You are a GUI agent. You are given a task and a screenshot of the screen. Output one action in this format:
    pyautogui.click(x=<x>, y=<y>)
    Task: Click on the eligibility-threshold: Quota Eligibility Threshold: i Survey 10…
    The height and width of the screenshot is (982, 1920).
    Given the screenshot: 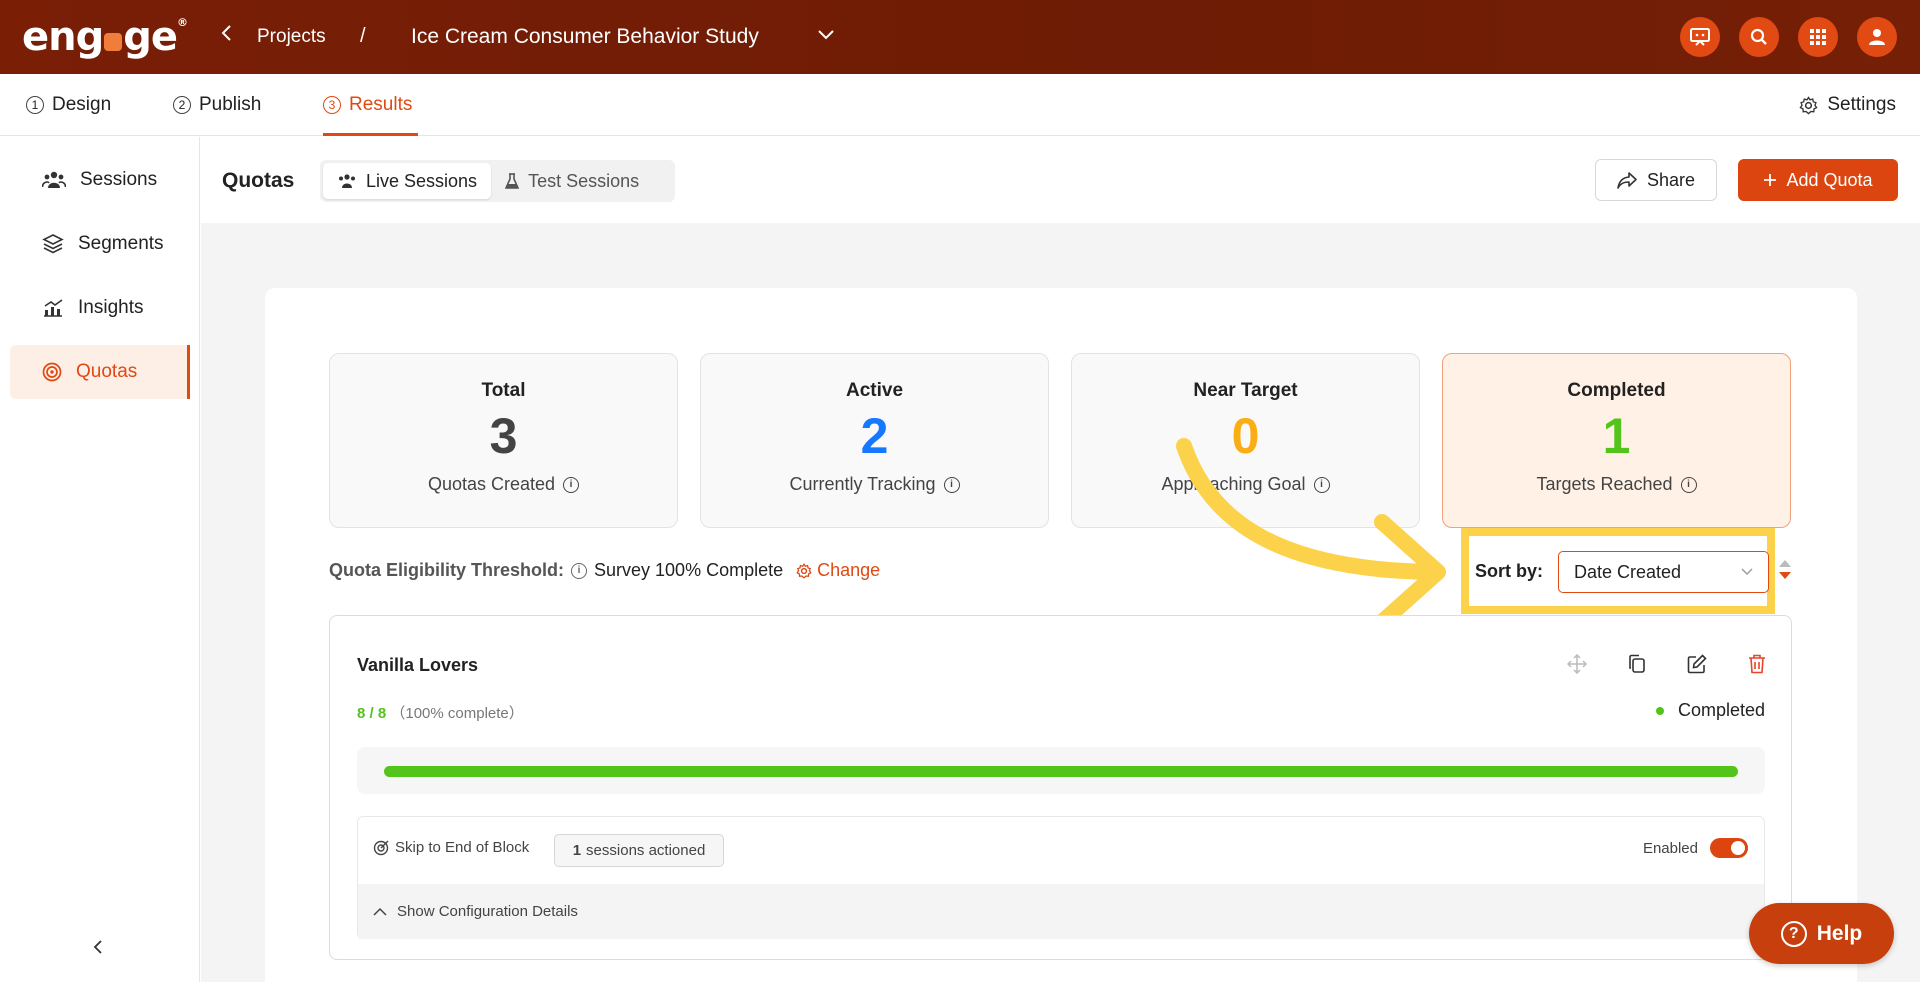 What is the action you would take?
    pyautogui.click(x=604, y=570)
    